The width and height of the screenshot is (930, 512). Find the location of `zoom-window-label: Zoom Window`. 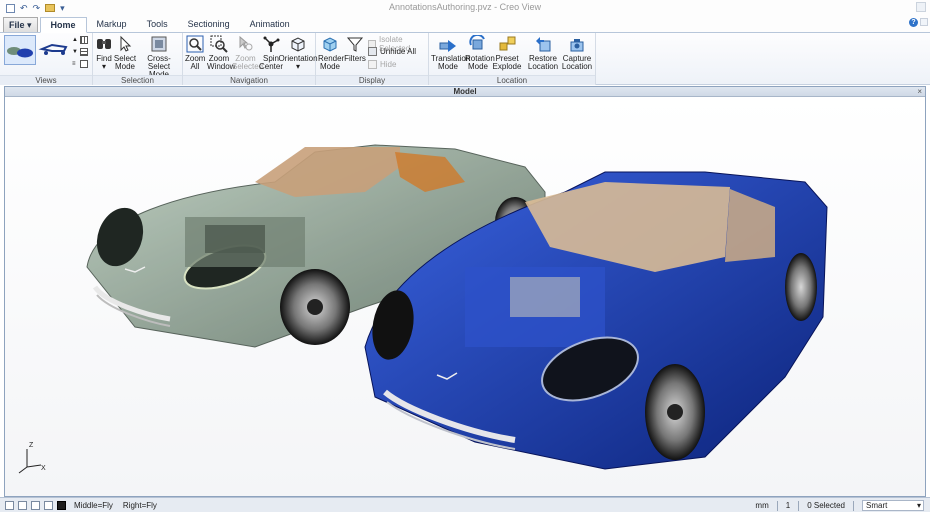

zoom-window-label: Zoom Window is located at coordinates (221, 62).